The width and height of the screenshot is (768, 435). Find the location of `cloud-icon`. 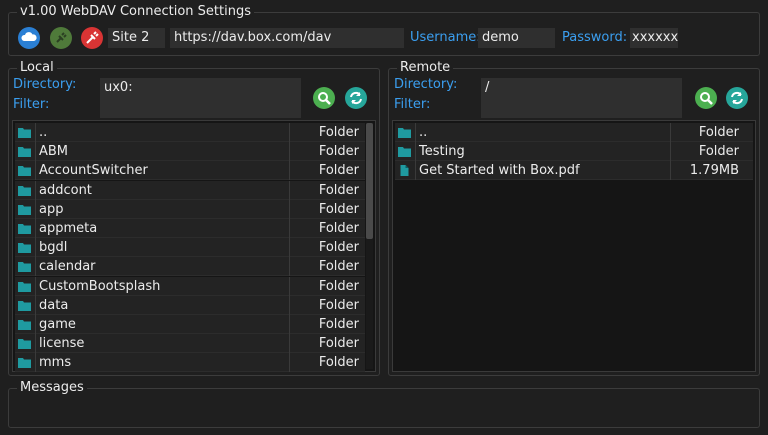

cloud-icon is located at coordinates (29, 36).